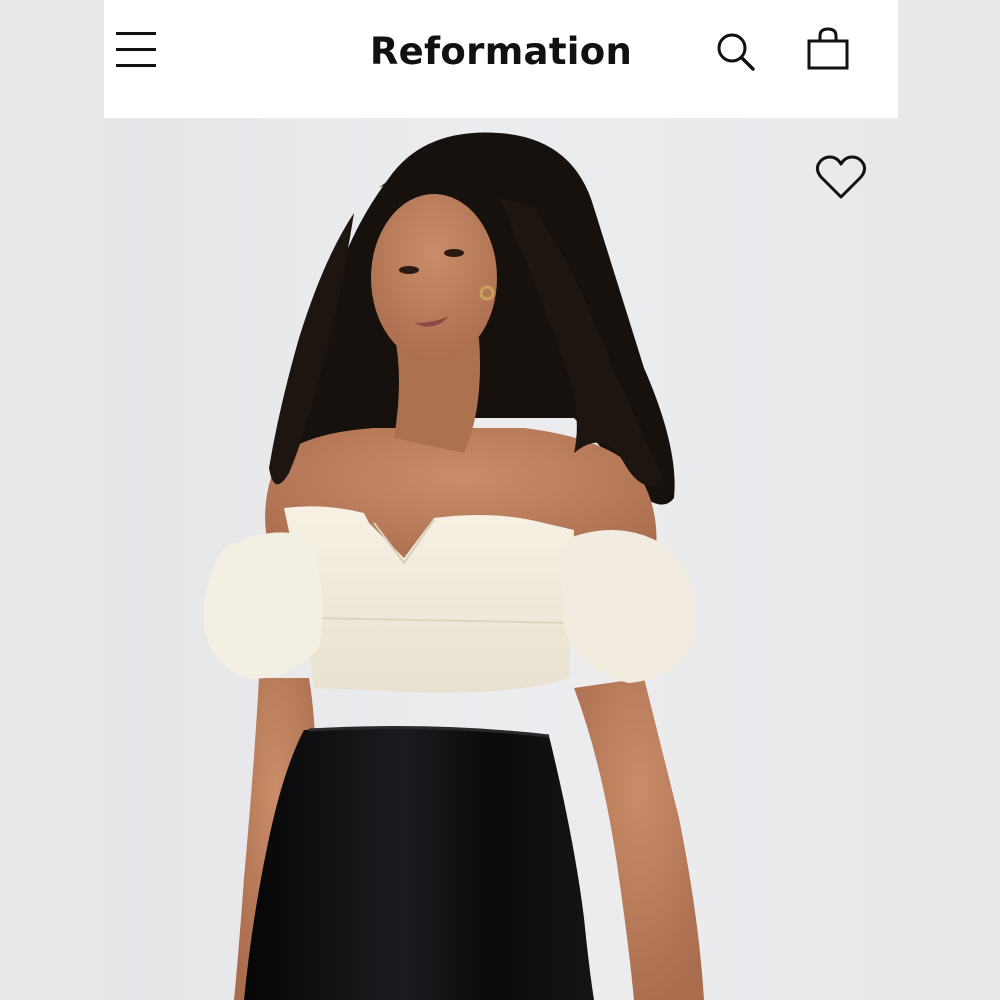 The width and height of the screenshot is (1000, 1000). I want to click on header-bar: Reformation, so click(501, 59).